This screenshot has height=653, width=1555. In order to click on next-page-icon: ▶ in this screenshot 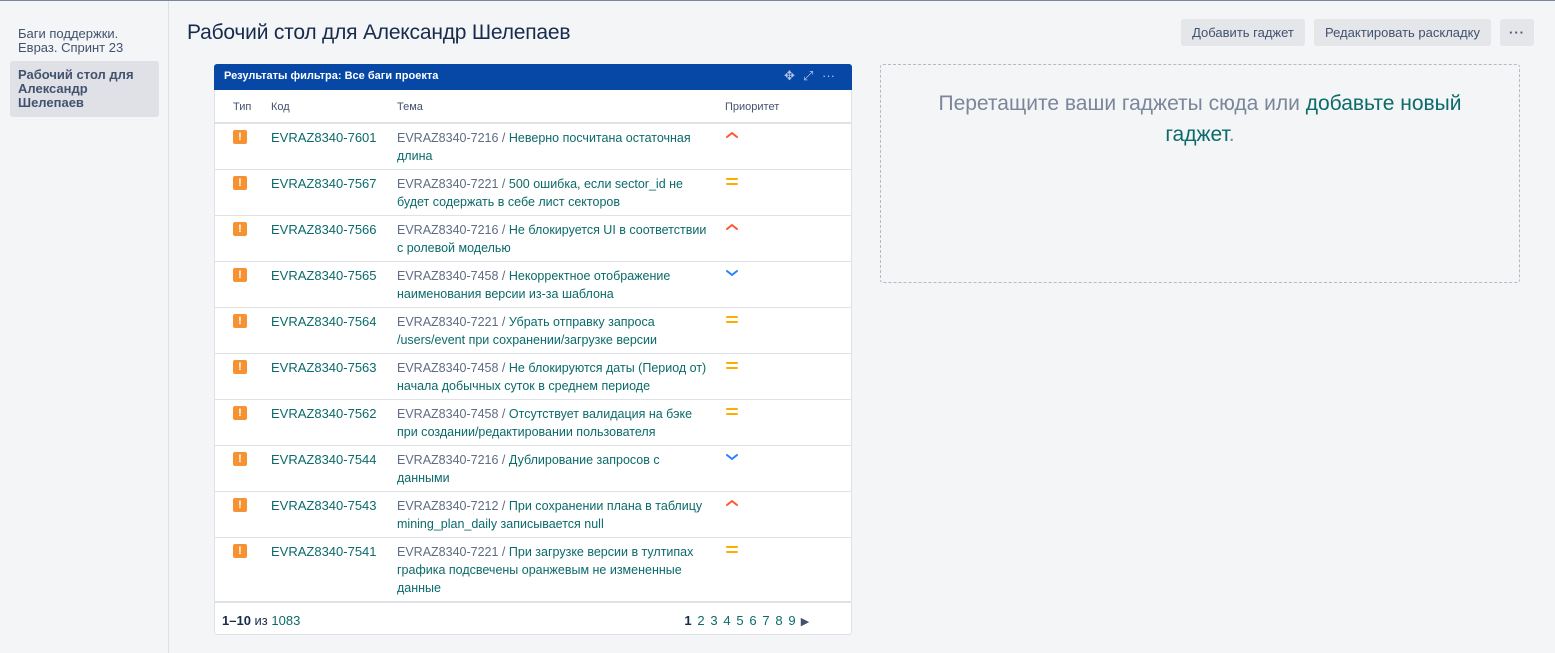, I will do `click(805, 621)`.